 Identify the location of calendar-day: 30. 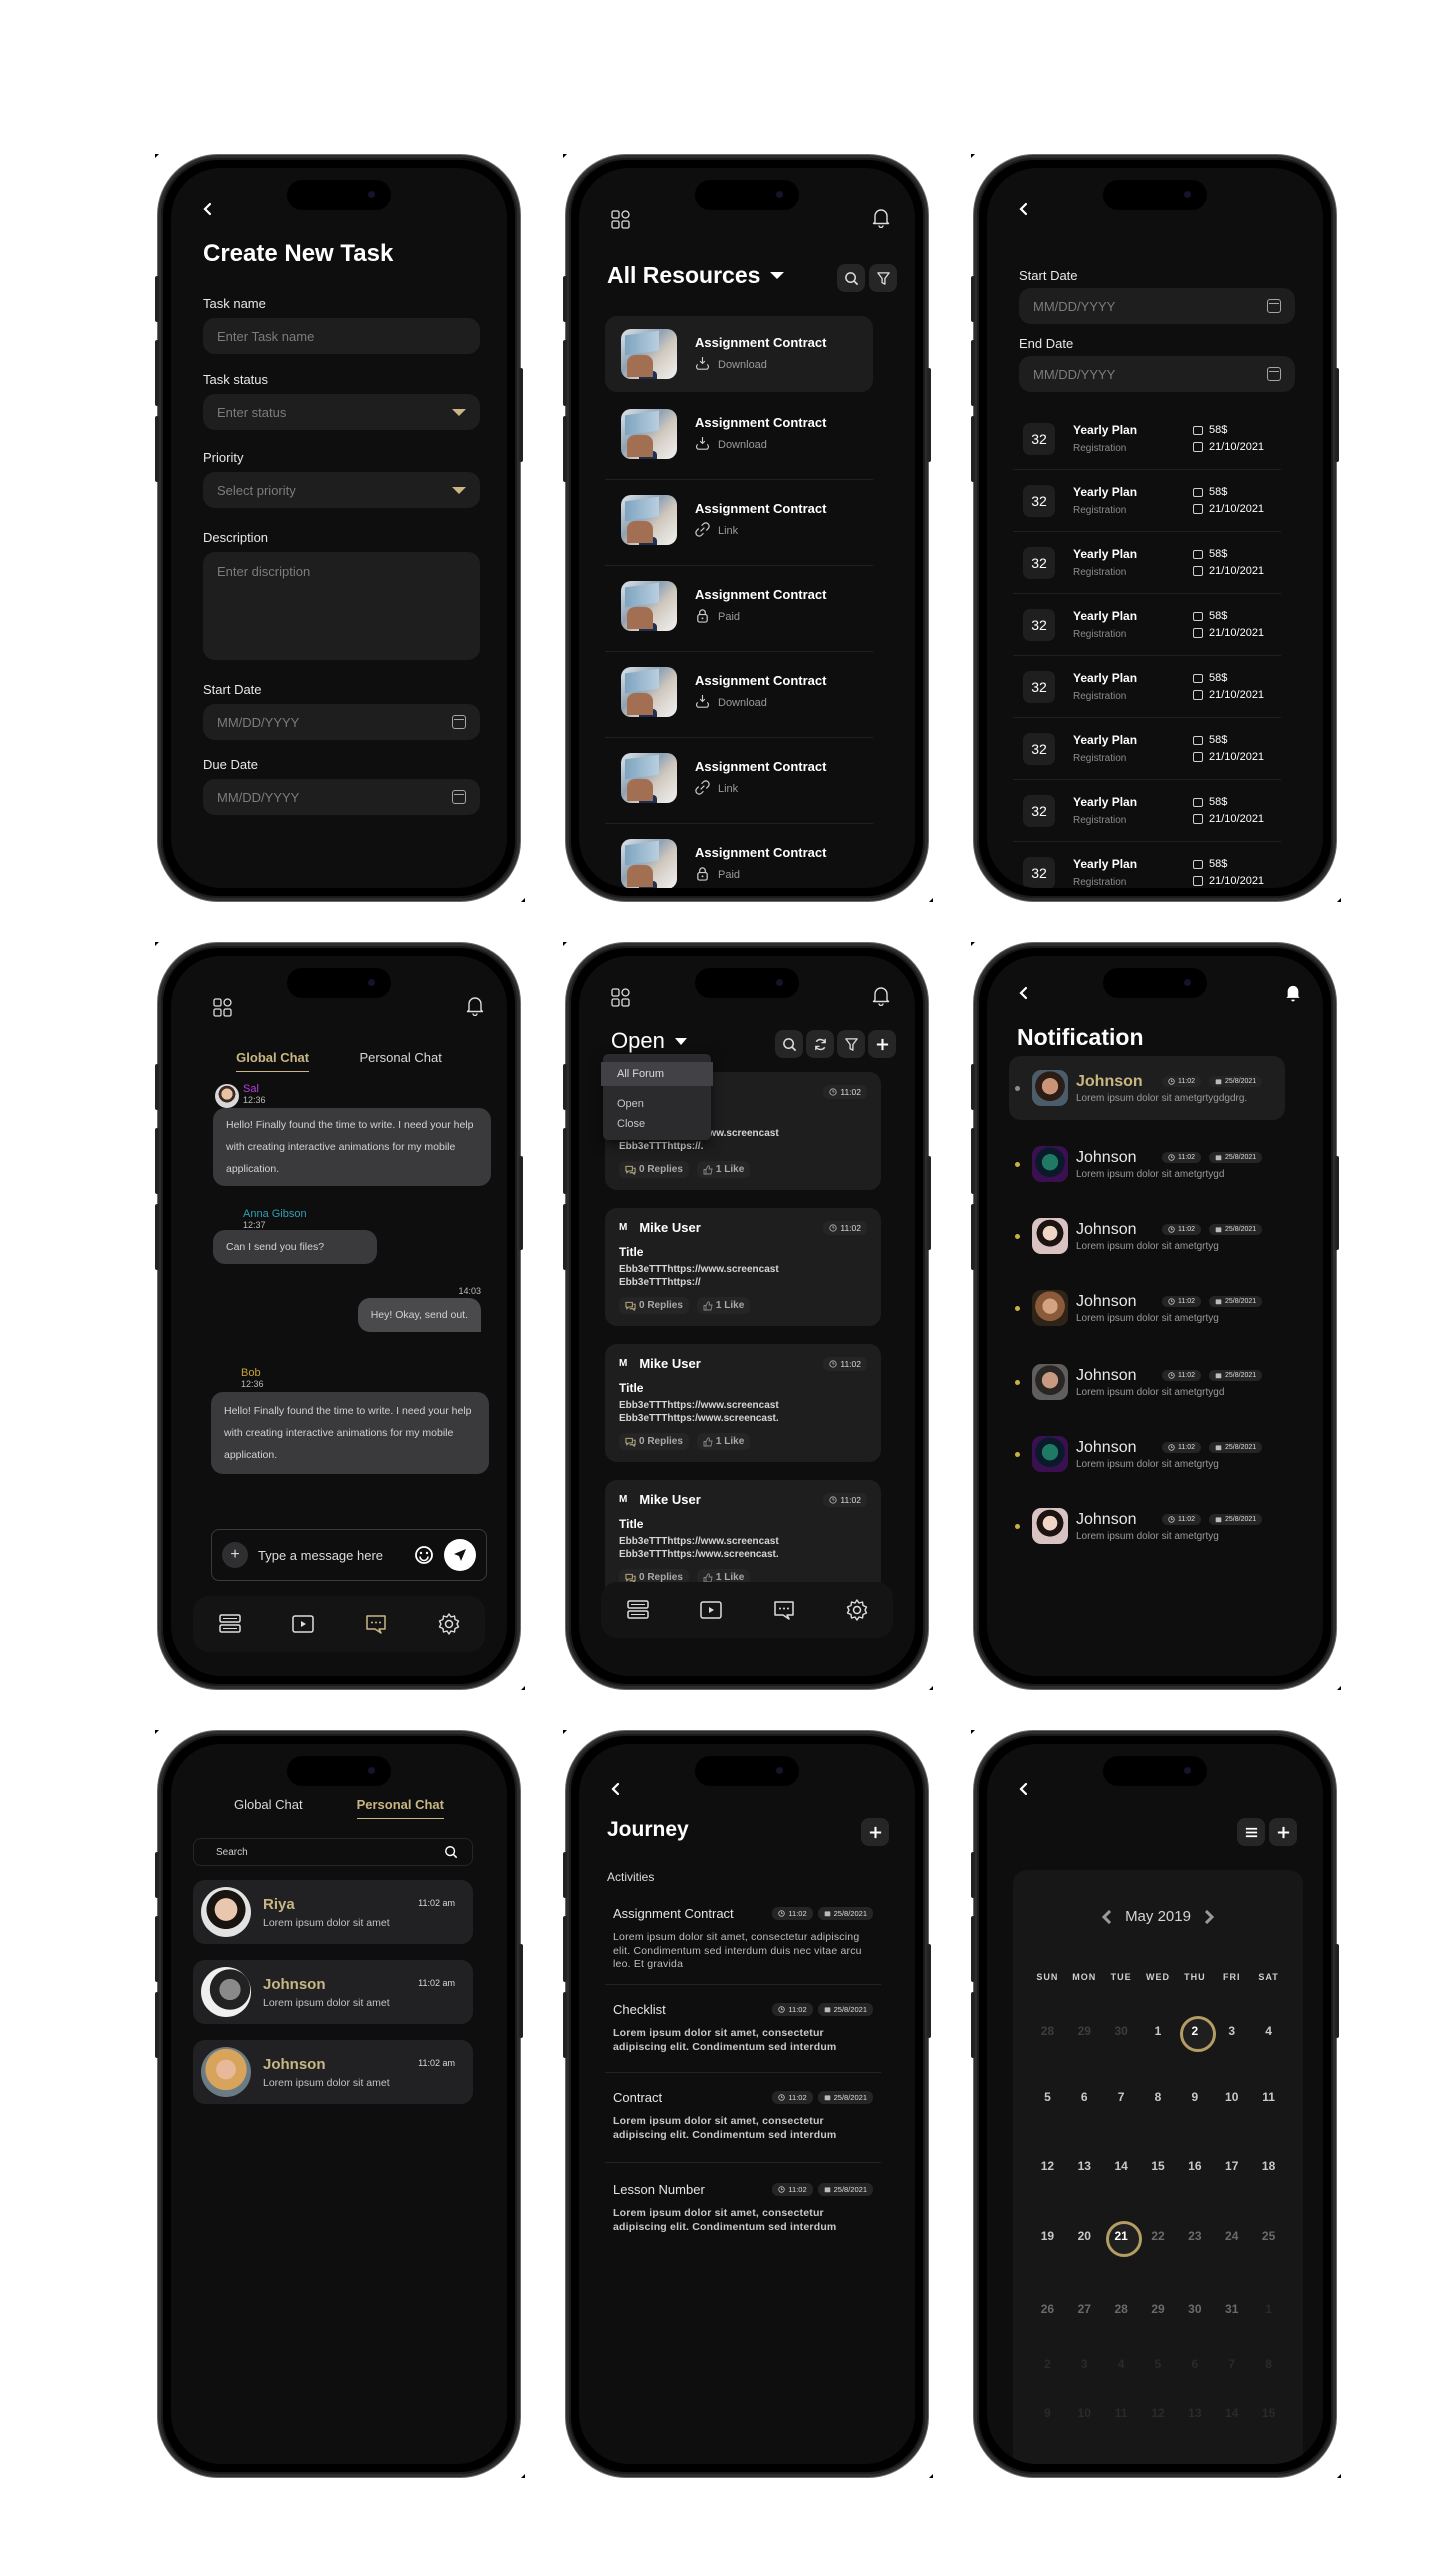
(1121, 2031).